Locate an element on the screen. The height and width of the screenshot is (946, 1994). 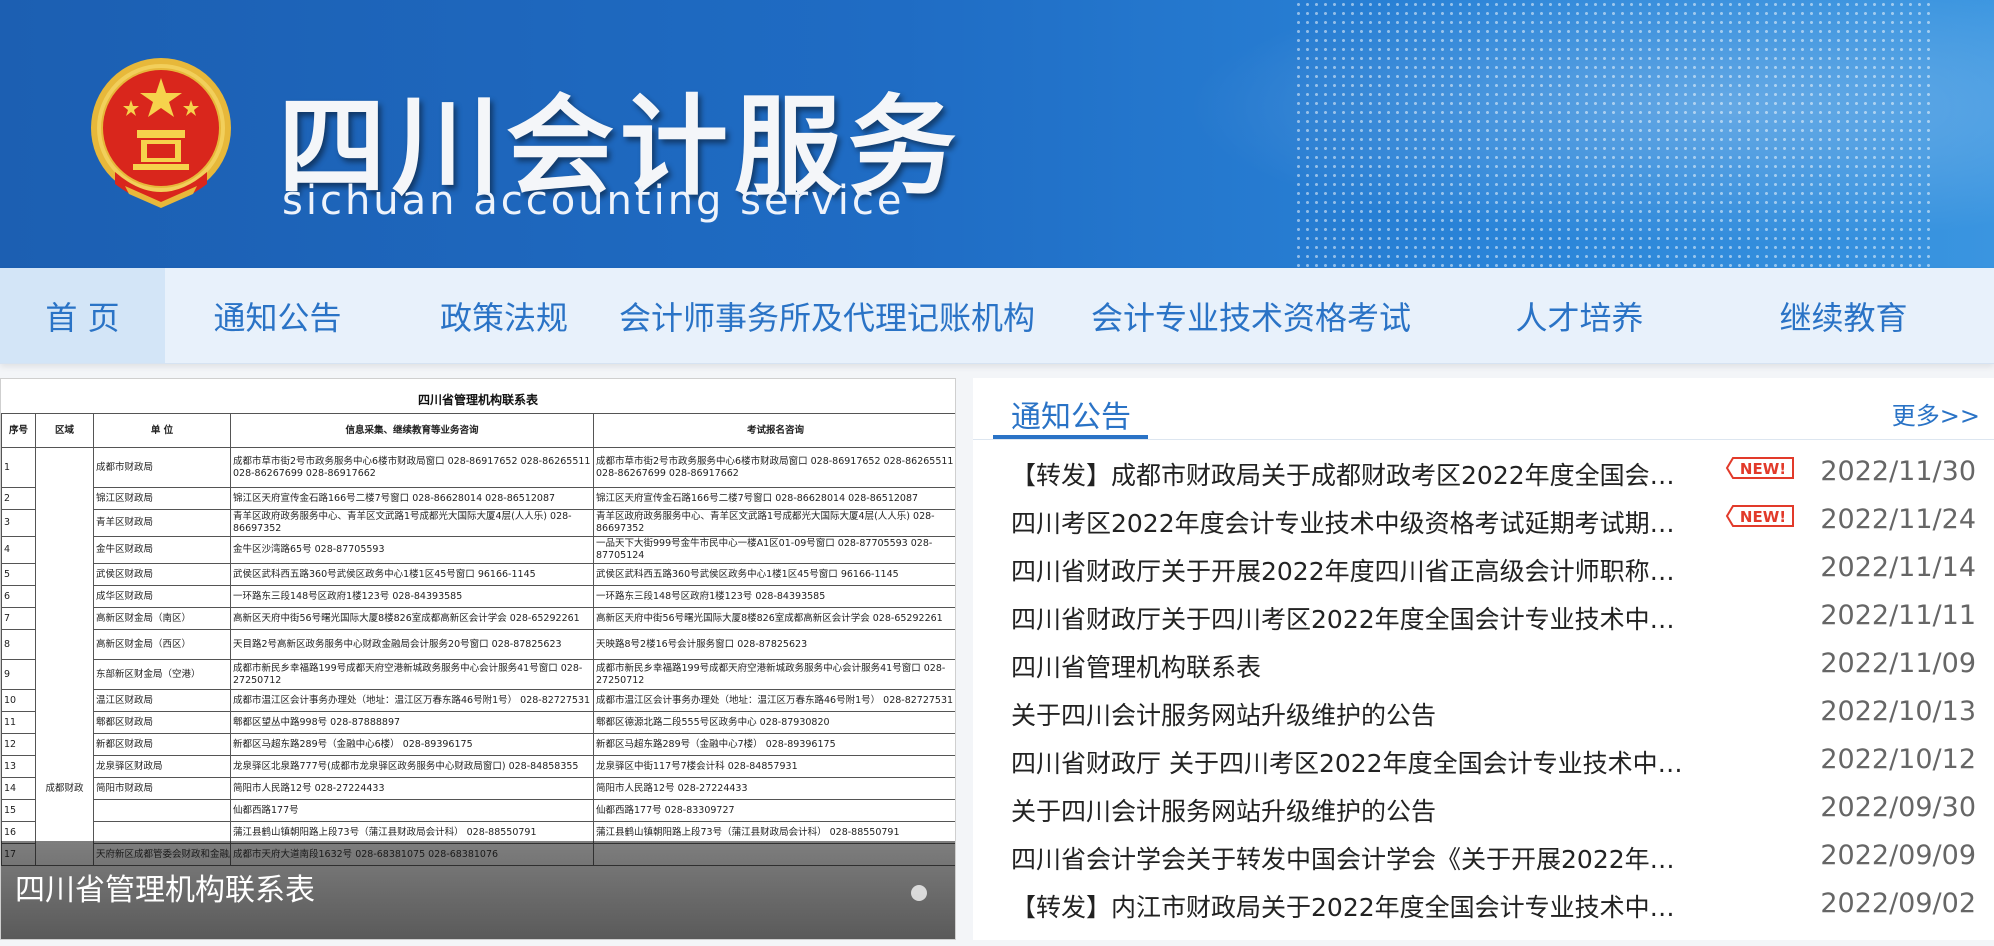
row-unit is located at coordinates (162, 810).